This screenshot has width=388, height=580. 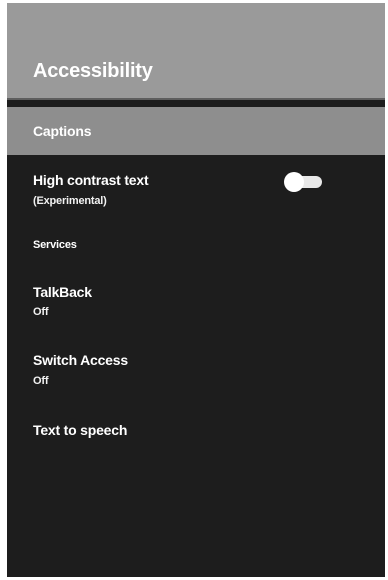 What do you see at coordinates (70, 201) in the screenshot?
I see `high-contrast-text-sublabel: (Experimental)` at bounding box center [70, 201].